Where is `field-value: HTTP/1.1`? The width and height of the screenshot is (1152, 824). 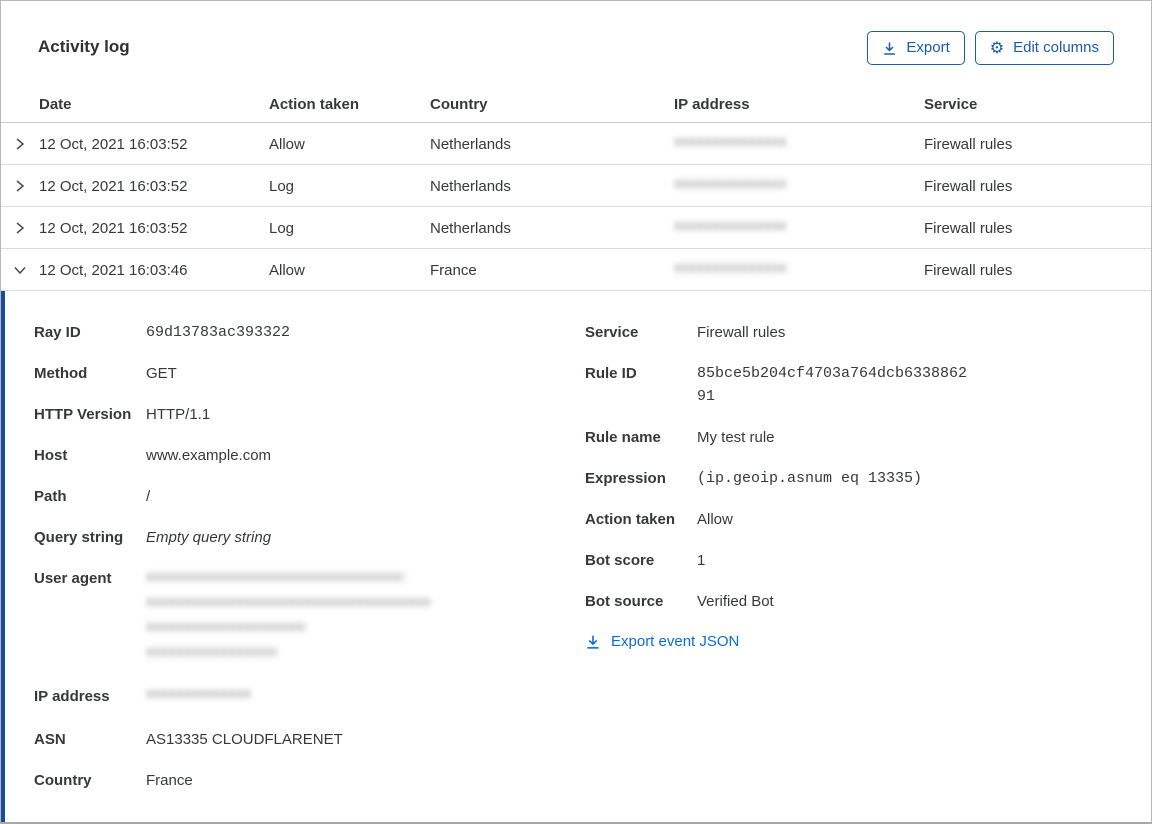
field-value: HTTP/1.1 is located at coordinates (178, 414).